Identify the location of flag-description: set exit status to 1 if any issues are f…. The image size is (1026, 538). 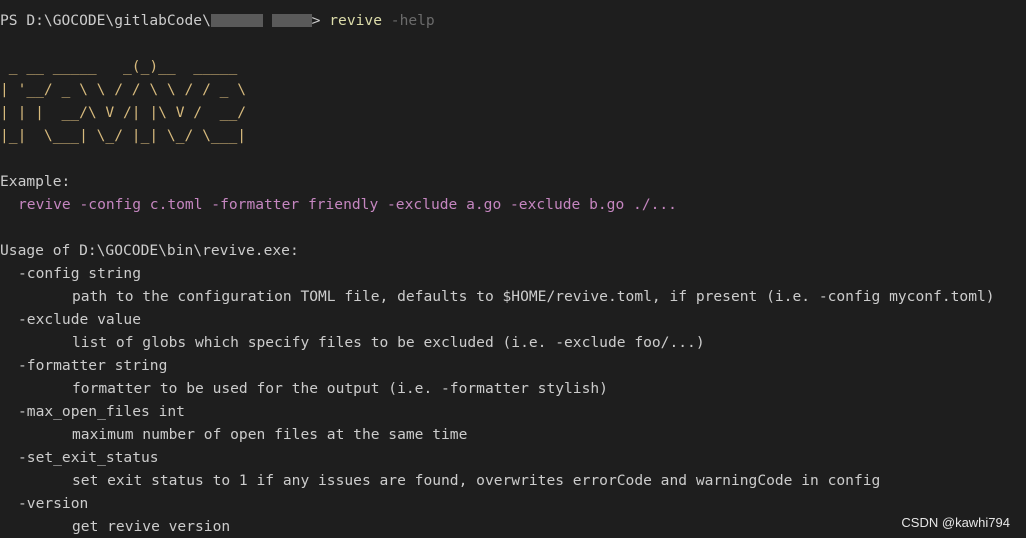
(476, 480).